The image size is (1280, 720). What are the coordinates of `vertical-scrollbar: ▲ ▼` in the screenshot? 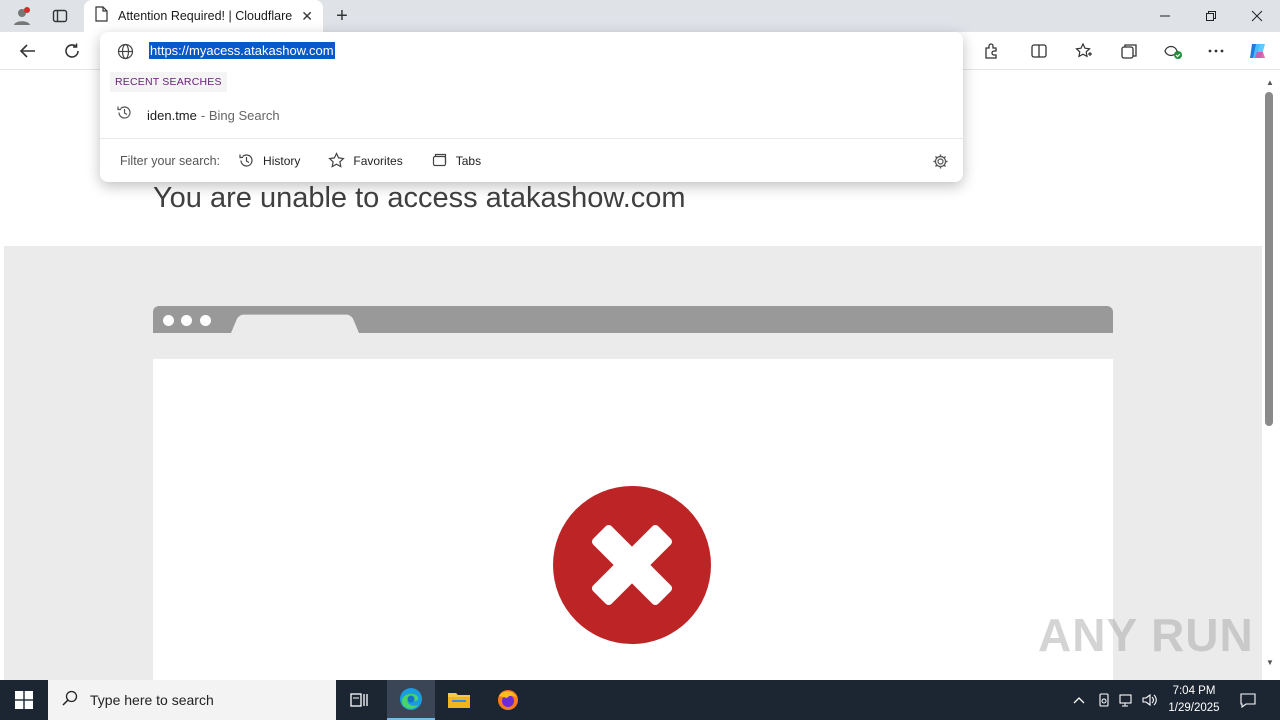 It's located at (1271, 375).